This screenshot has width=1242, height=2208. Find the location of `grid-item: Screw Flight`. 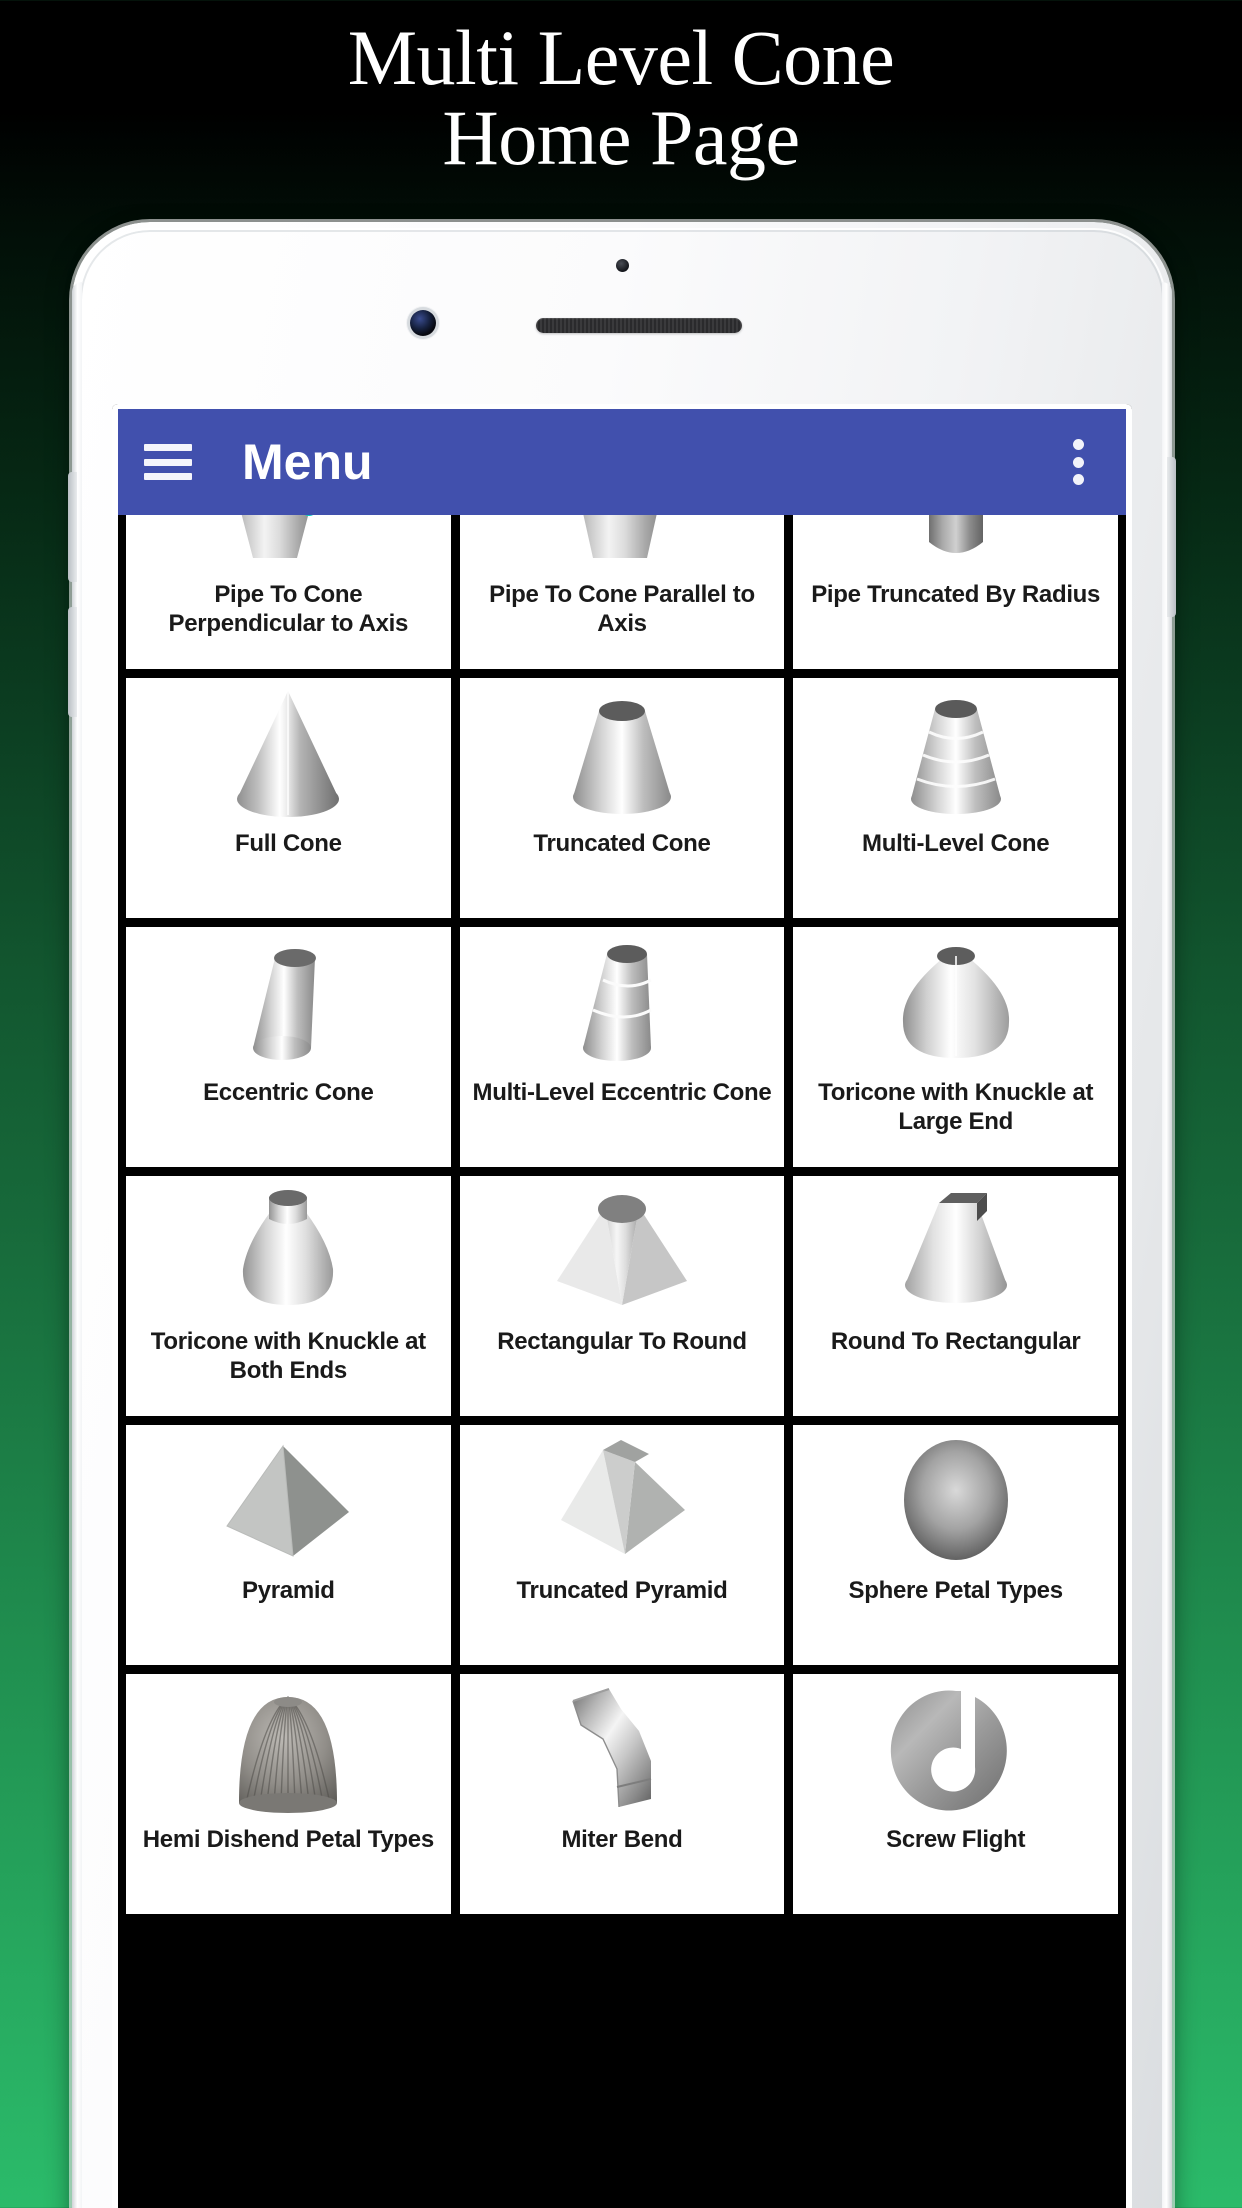

grid-item: Screw Flight is located at coordinates (955, 1794).